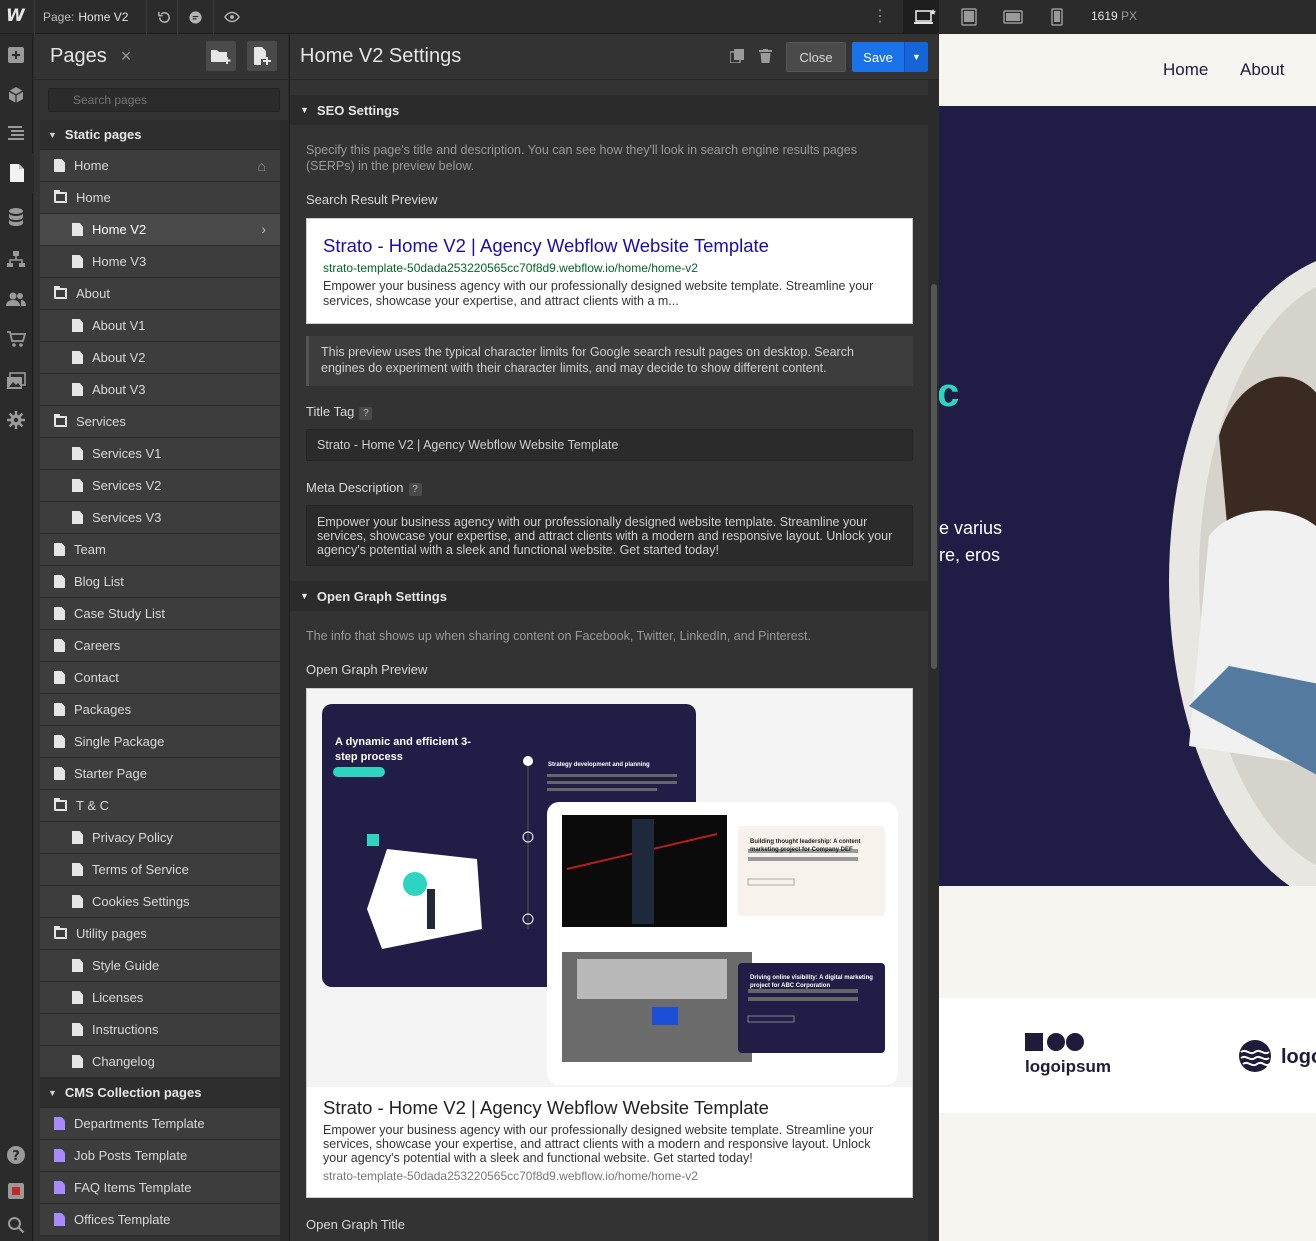  What do you see at coordinates (284, 680) in the screenshot?
I see `pages-scrollbar` at bounding box center [284, 680].